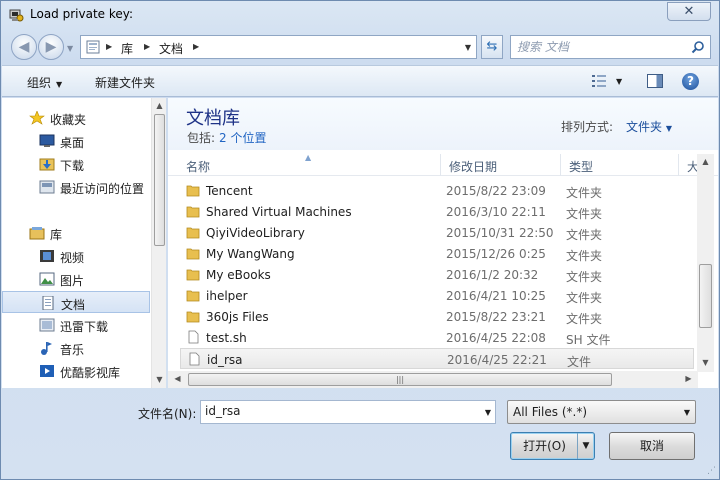 The width and height of the screenshot is (720, 480). What do you see at coordinates (437, 337) in the screenshot?
I see `file-row: test.sh 2016/4/25 22:08 SH 文件` at bounding box center [437, 337].